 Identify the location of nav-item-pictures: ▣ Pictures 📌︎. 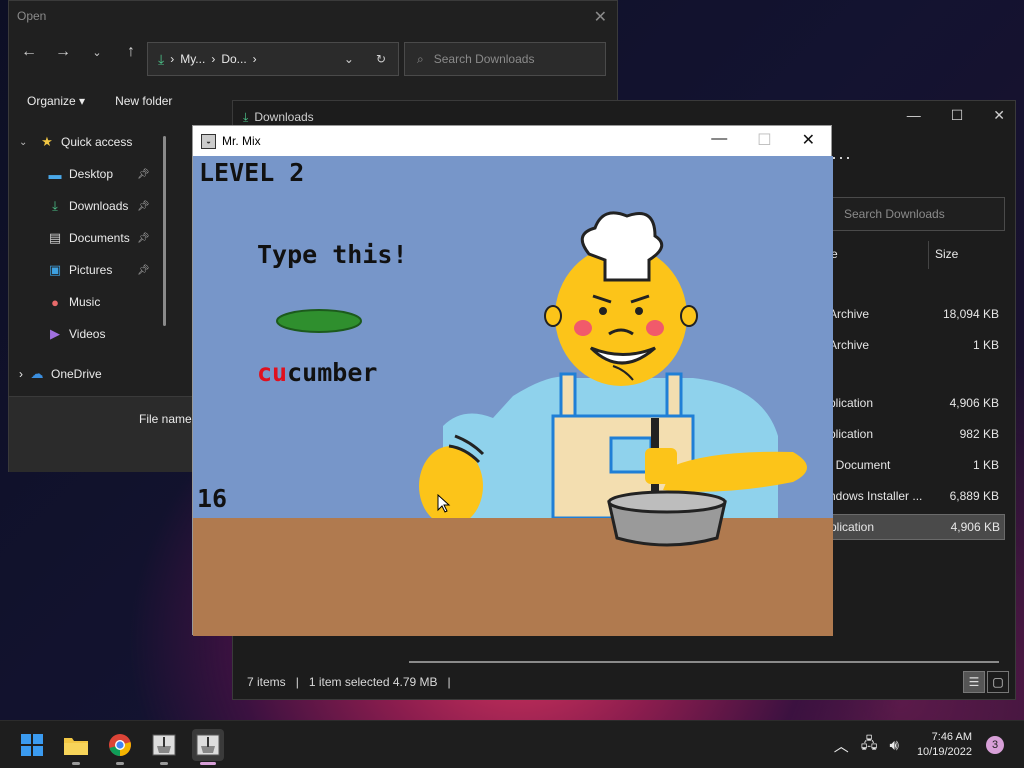
(89, 270).